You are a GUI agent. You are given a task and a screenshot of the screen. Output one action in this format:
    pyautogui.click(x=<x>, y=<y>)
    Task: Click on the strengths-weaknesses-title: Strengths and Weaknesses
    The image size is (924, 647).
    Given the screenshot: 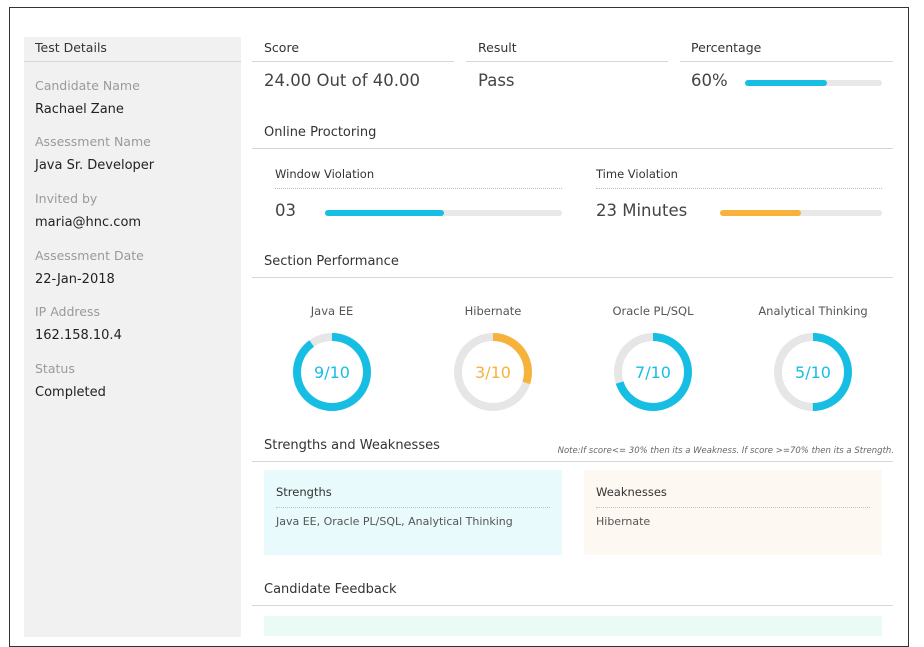 What is the action you would take?
    pyautogui.click(x=352, y=445)
    